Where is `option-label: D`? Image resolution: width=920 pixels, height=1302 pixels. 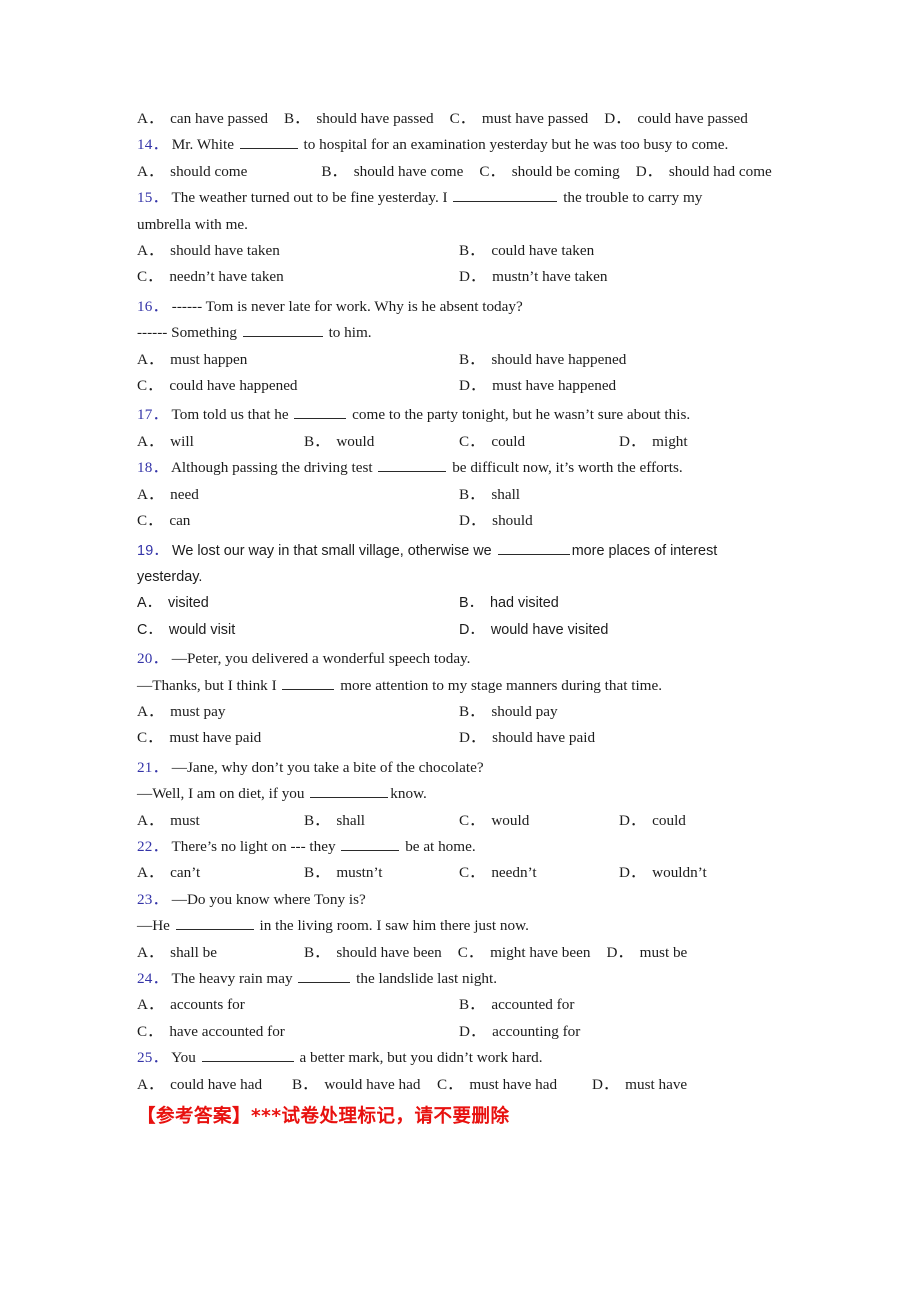
option-label: D is located at coordinates (472, 521).